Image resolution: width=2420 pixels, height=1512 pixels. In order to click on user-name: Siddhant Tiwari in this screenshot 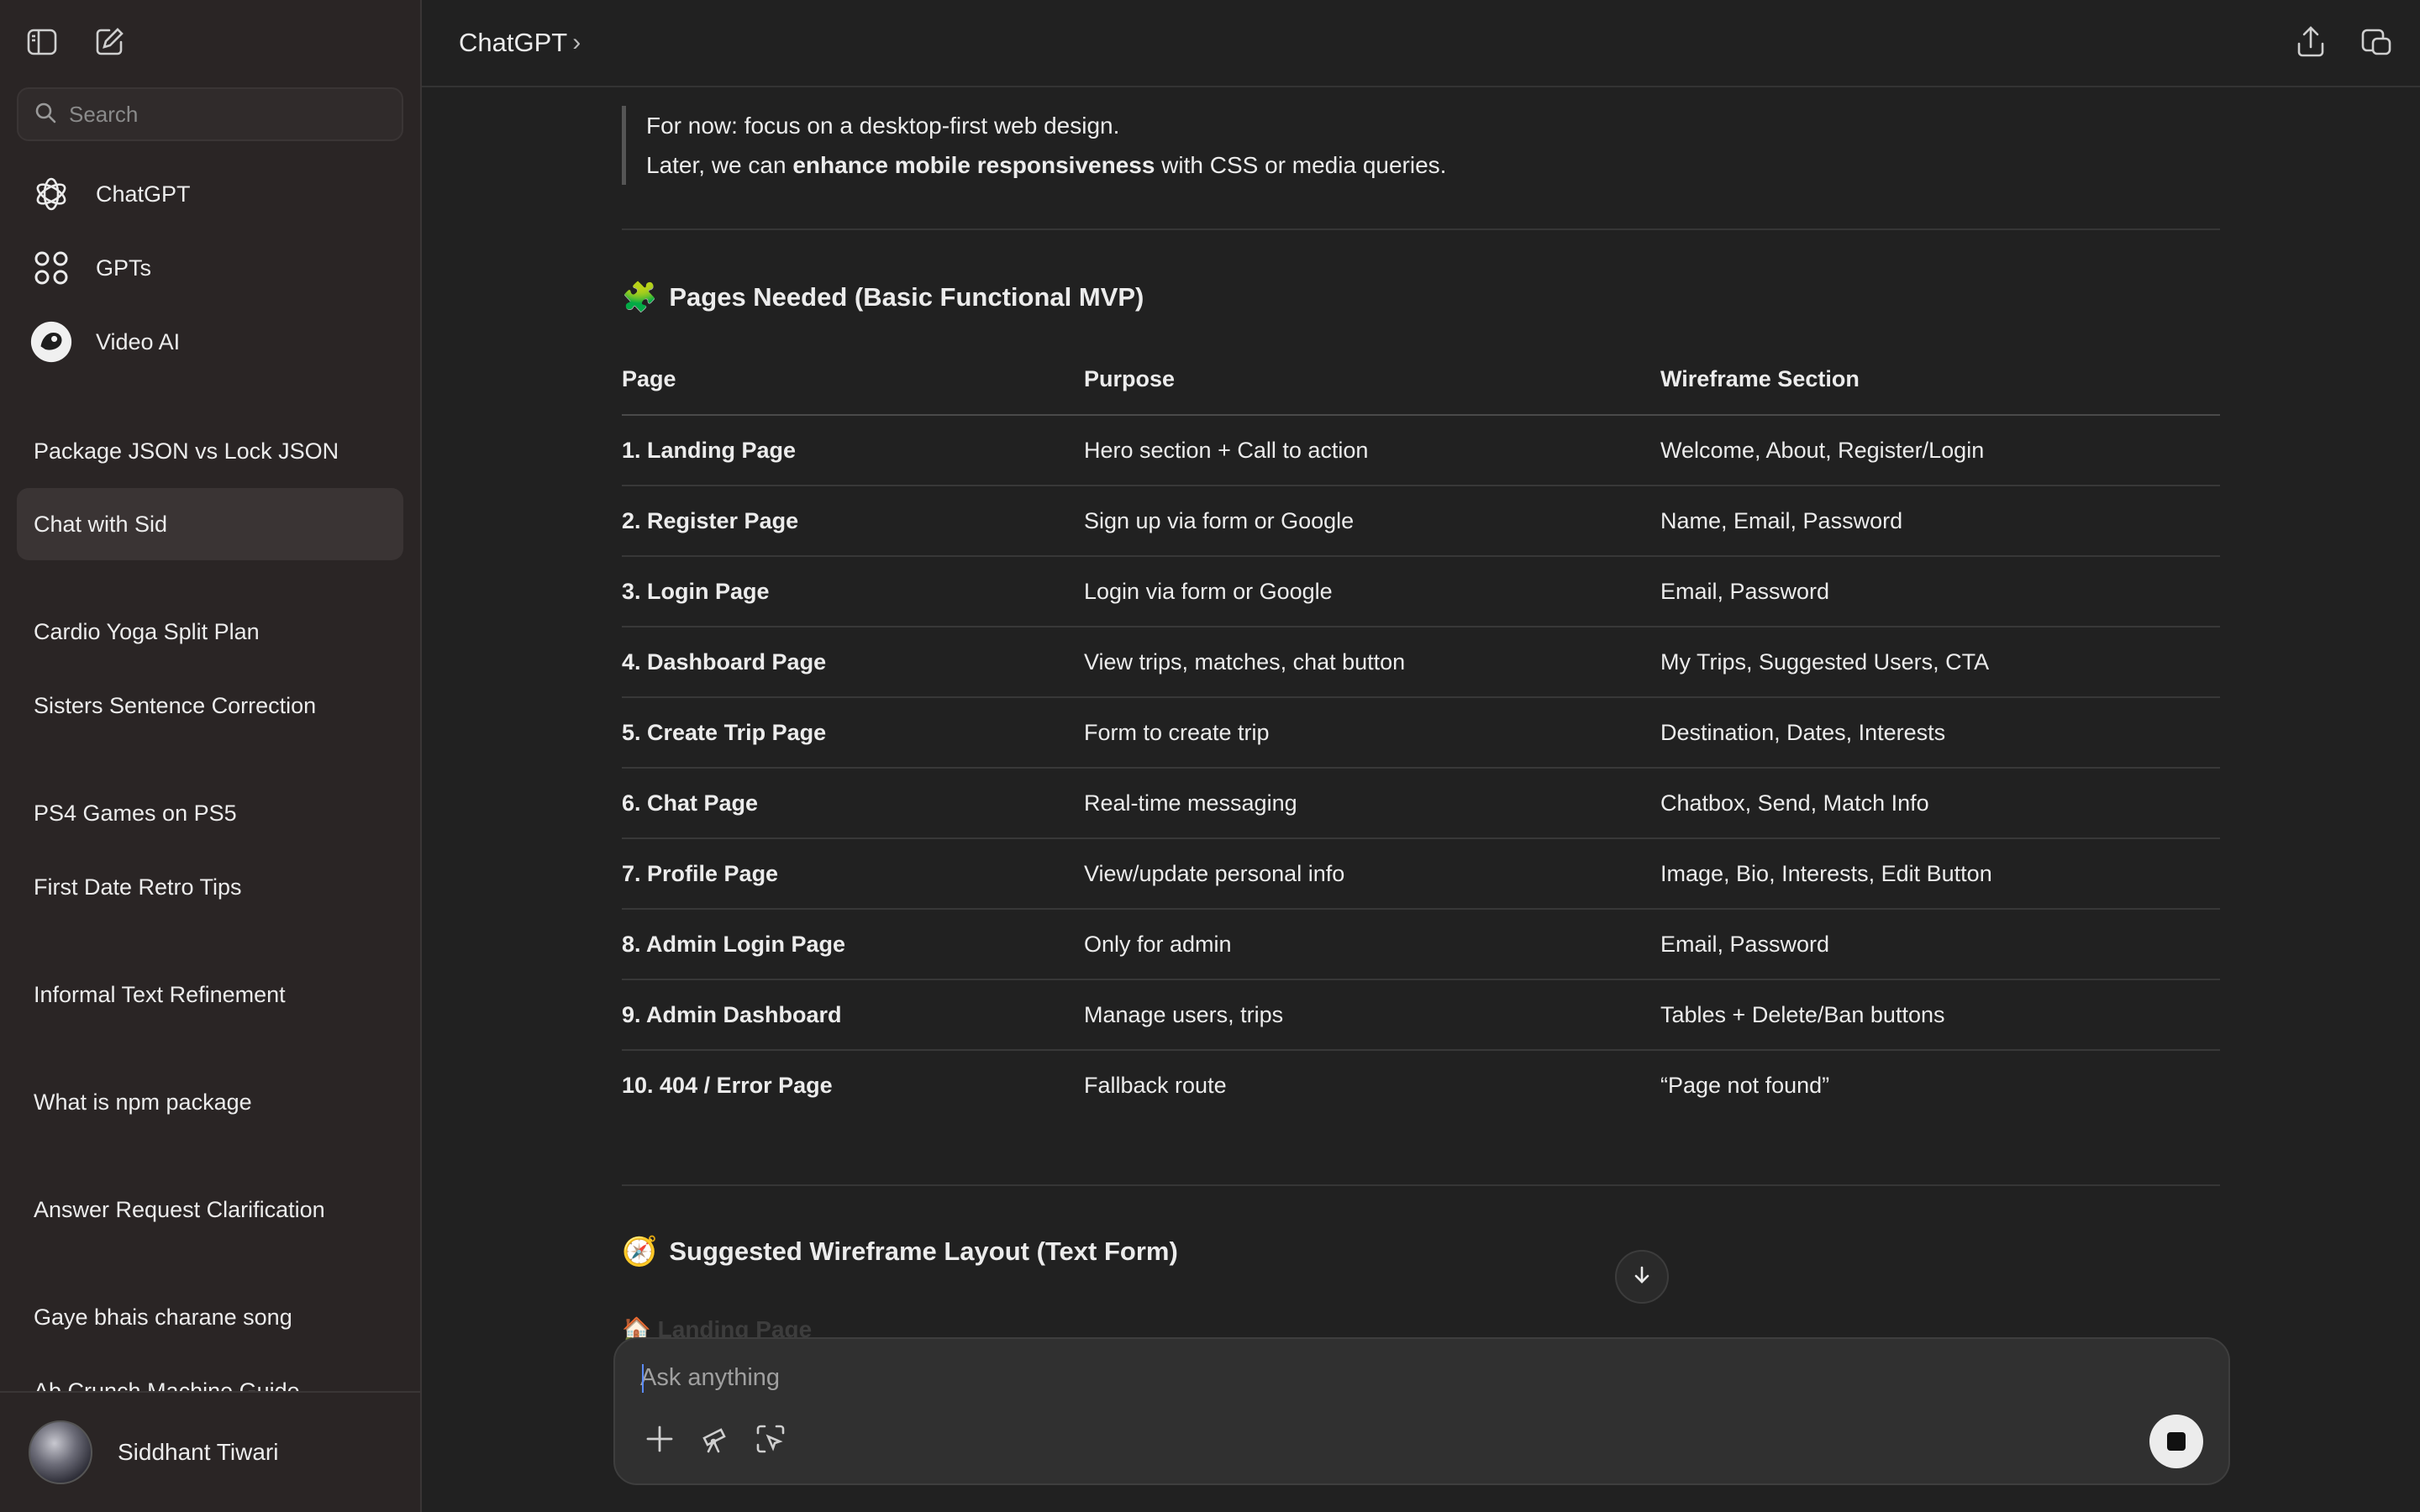, I will do `click(199, 1452)`.